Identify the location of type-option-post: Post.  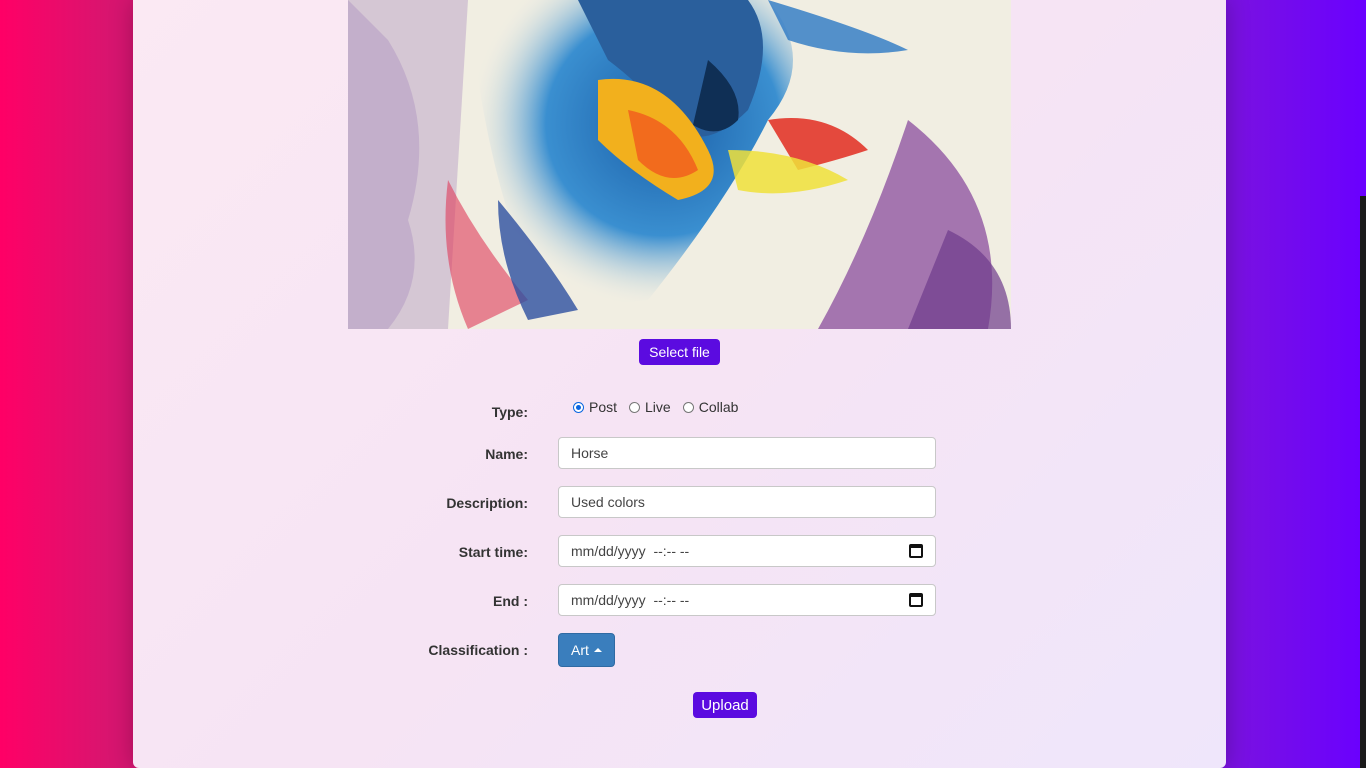
(595, 407).